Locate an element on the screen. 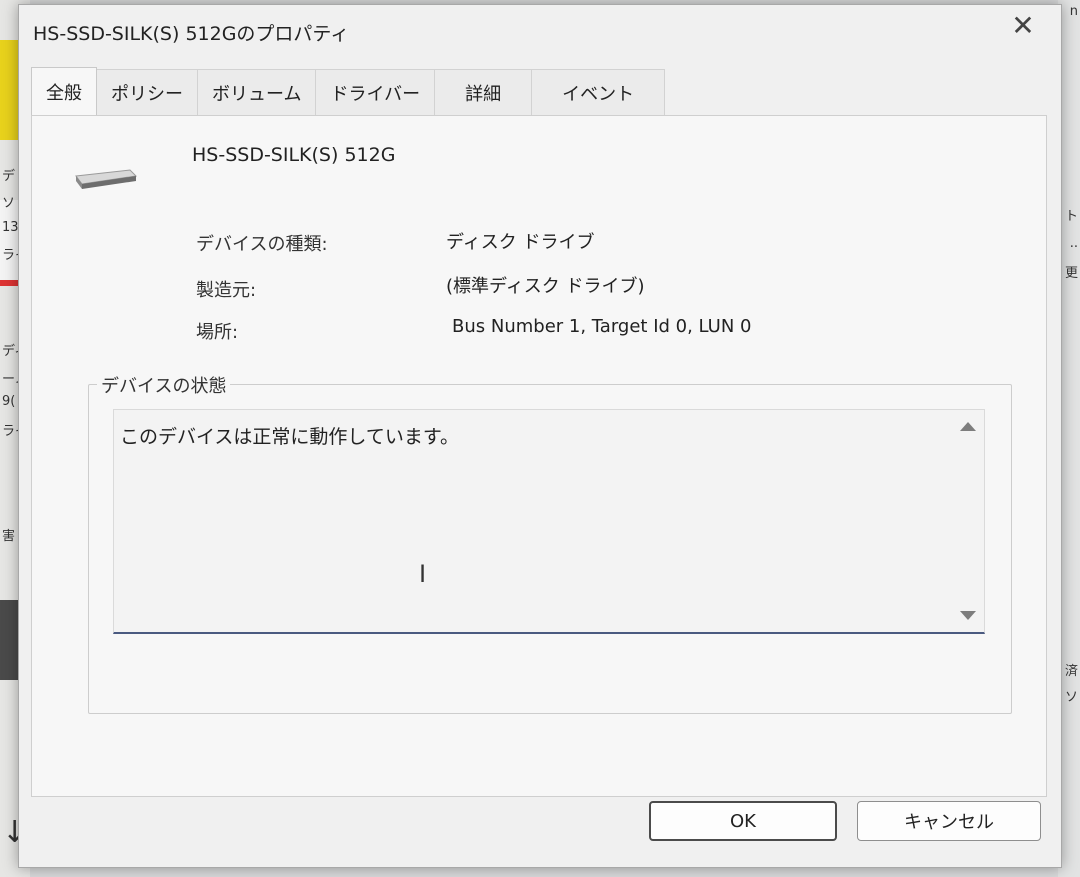 The height and width of the screenshot is (877, 1080). device-status-text: このデバイスは正常に動作しています。 is located at coordinates (289, 437).